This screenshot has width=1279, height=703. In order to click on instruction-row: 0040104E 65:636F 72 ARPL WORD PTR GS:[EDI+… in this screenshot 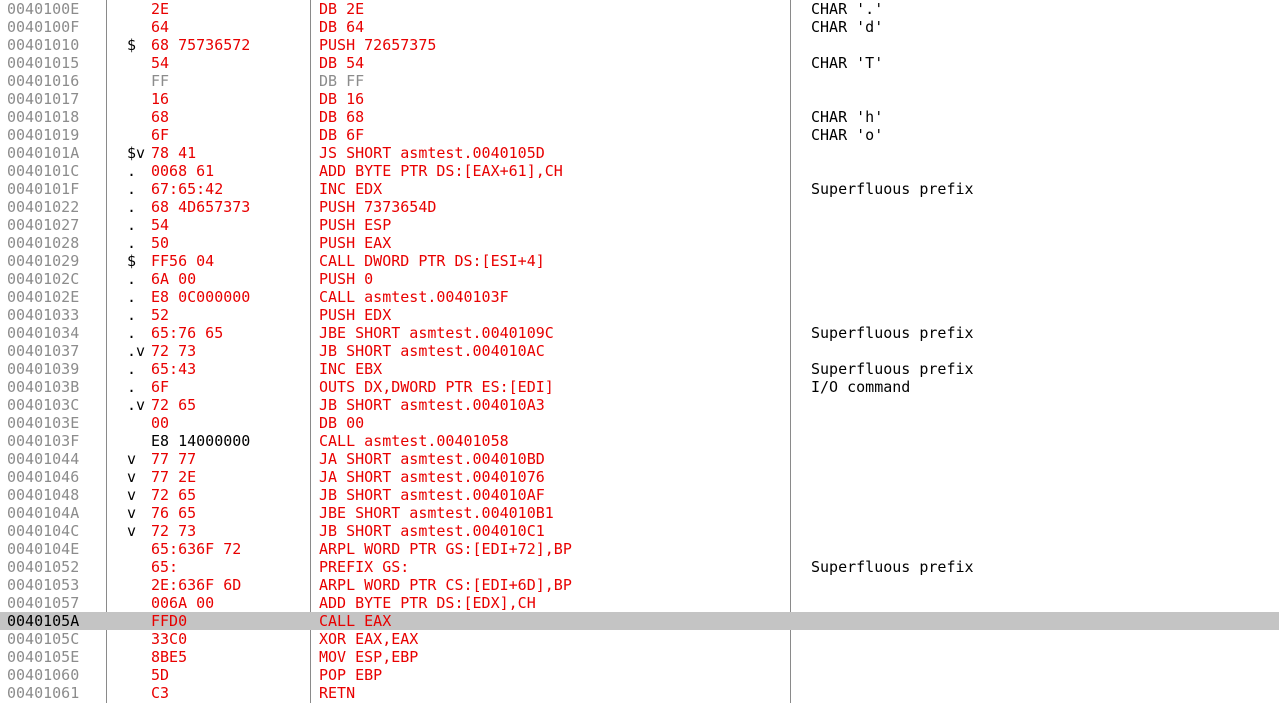, I will do `click(639, 549)`.